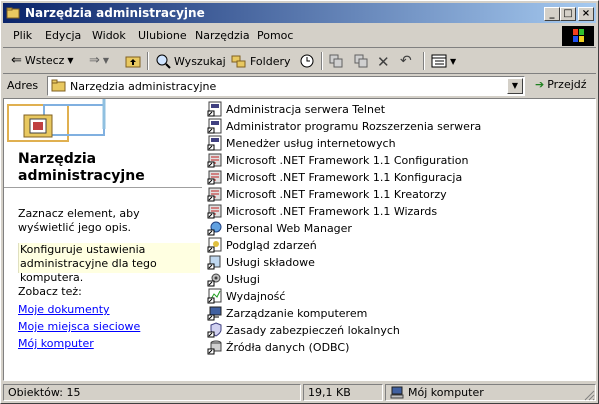 The width and height of the screenshot is (599, 404). What do you see at coordinates (327, 194) in the screenshot?
I see `list-item: Microsoft .NET Framework 1.1 Kreatorzy` at bounding box center [327, 194].